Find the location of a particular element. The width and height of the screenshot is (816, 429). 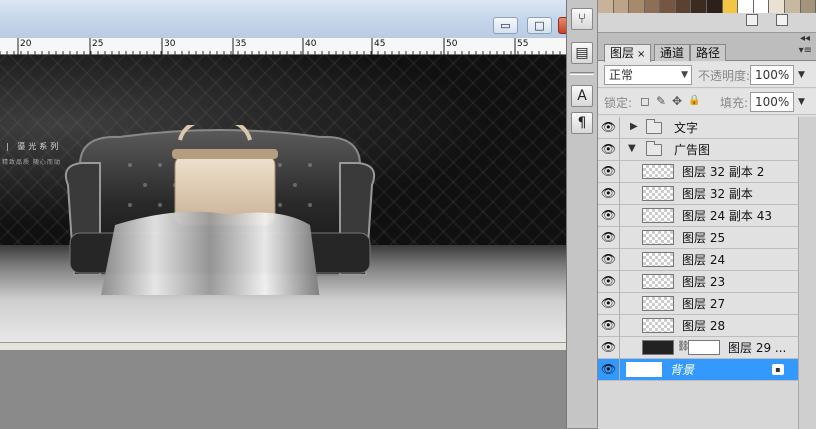

tab-layers-label: 图层 is located at coordinates (622, 53).